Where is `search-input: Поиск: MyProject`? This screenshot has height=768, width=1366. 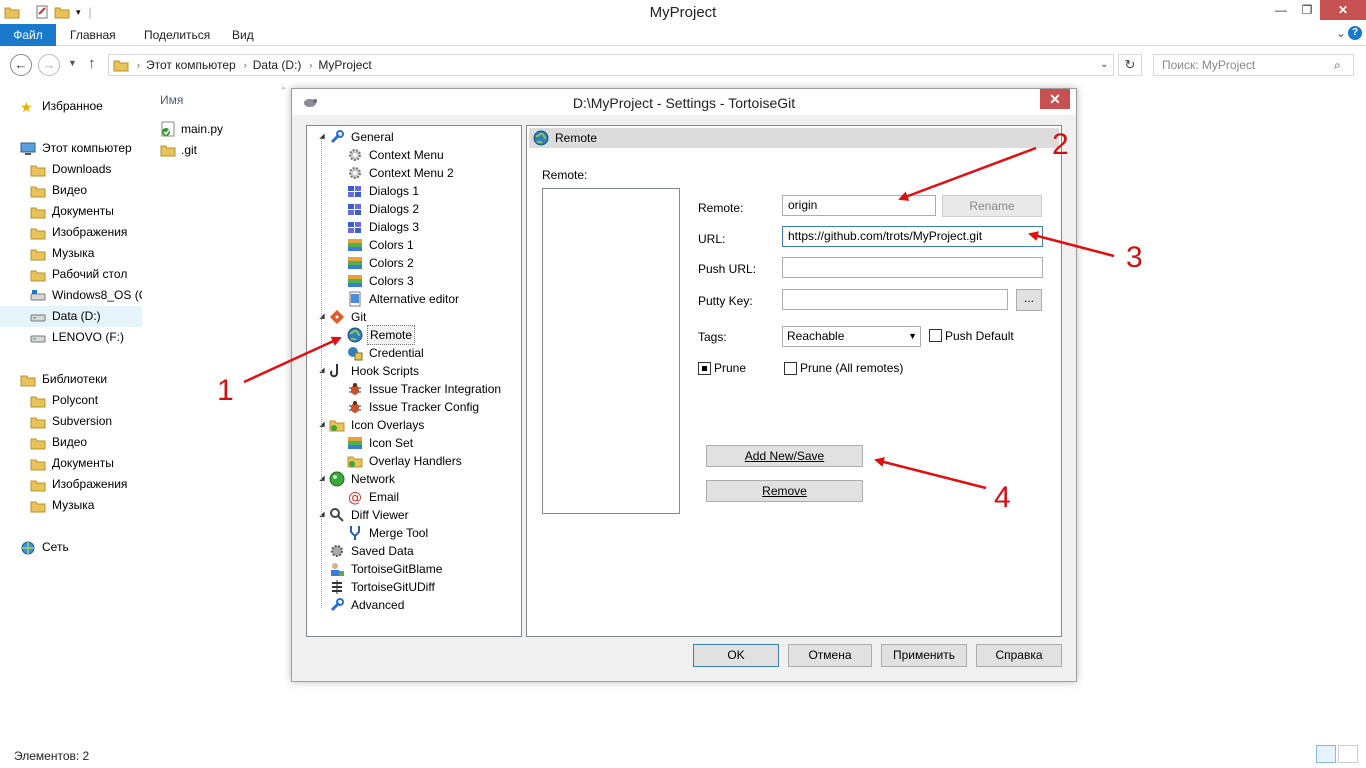
search-input: Поиск: MyProject is located at coordinates (1253, 65).